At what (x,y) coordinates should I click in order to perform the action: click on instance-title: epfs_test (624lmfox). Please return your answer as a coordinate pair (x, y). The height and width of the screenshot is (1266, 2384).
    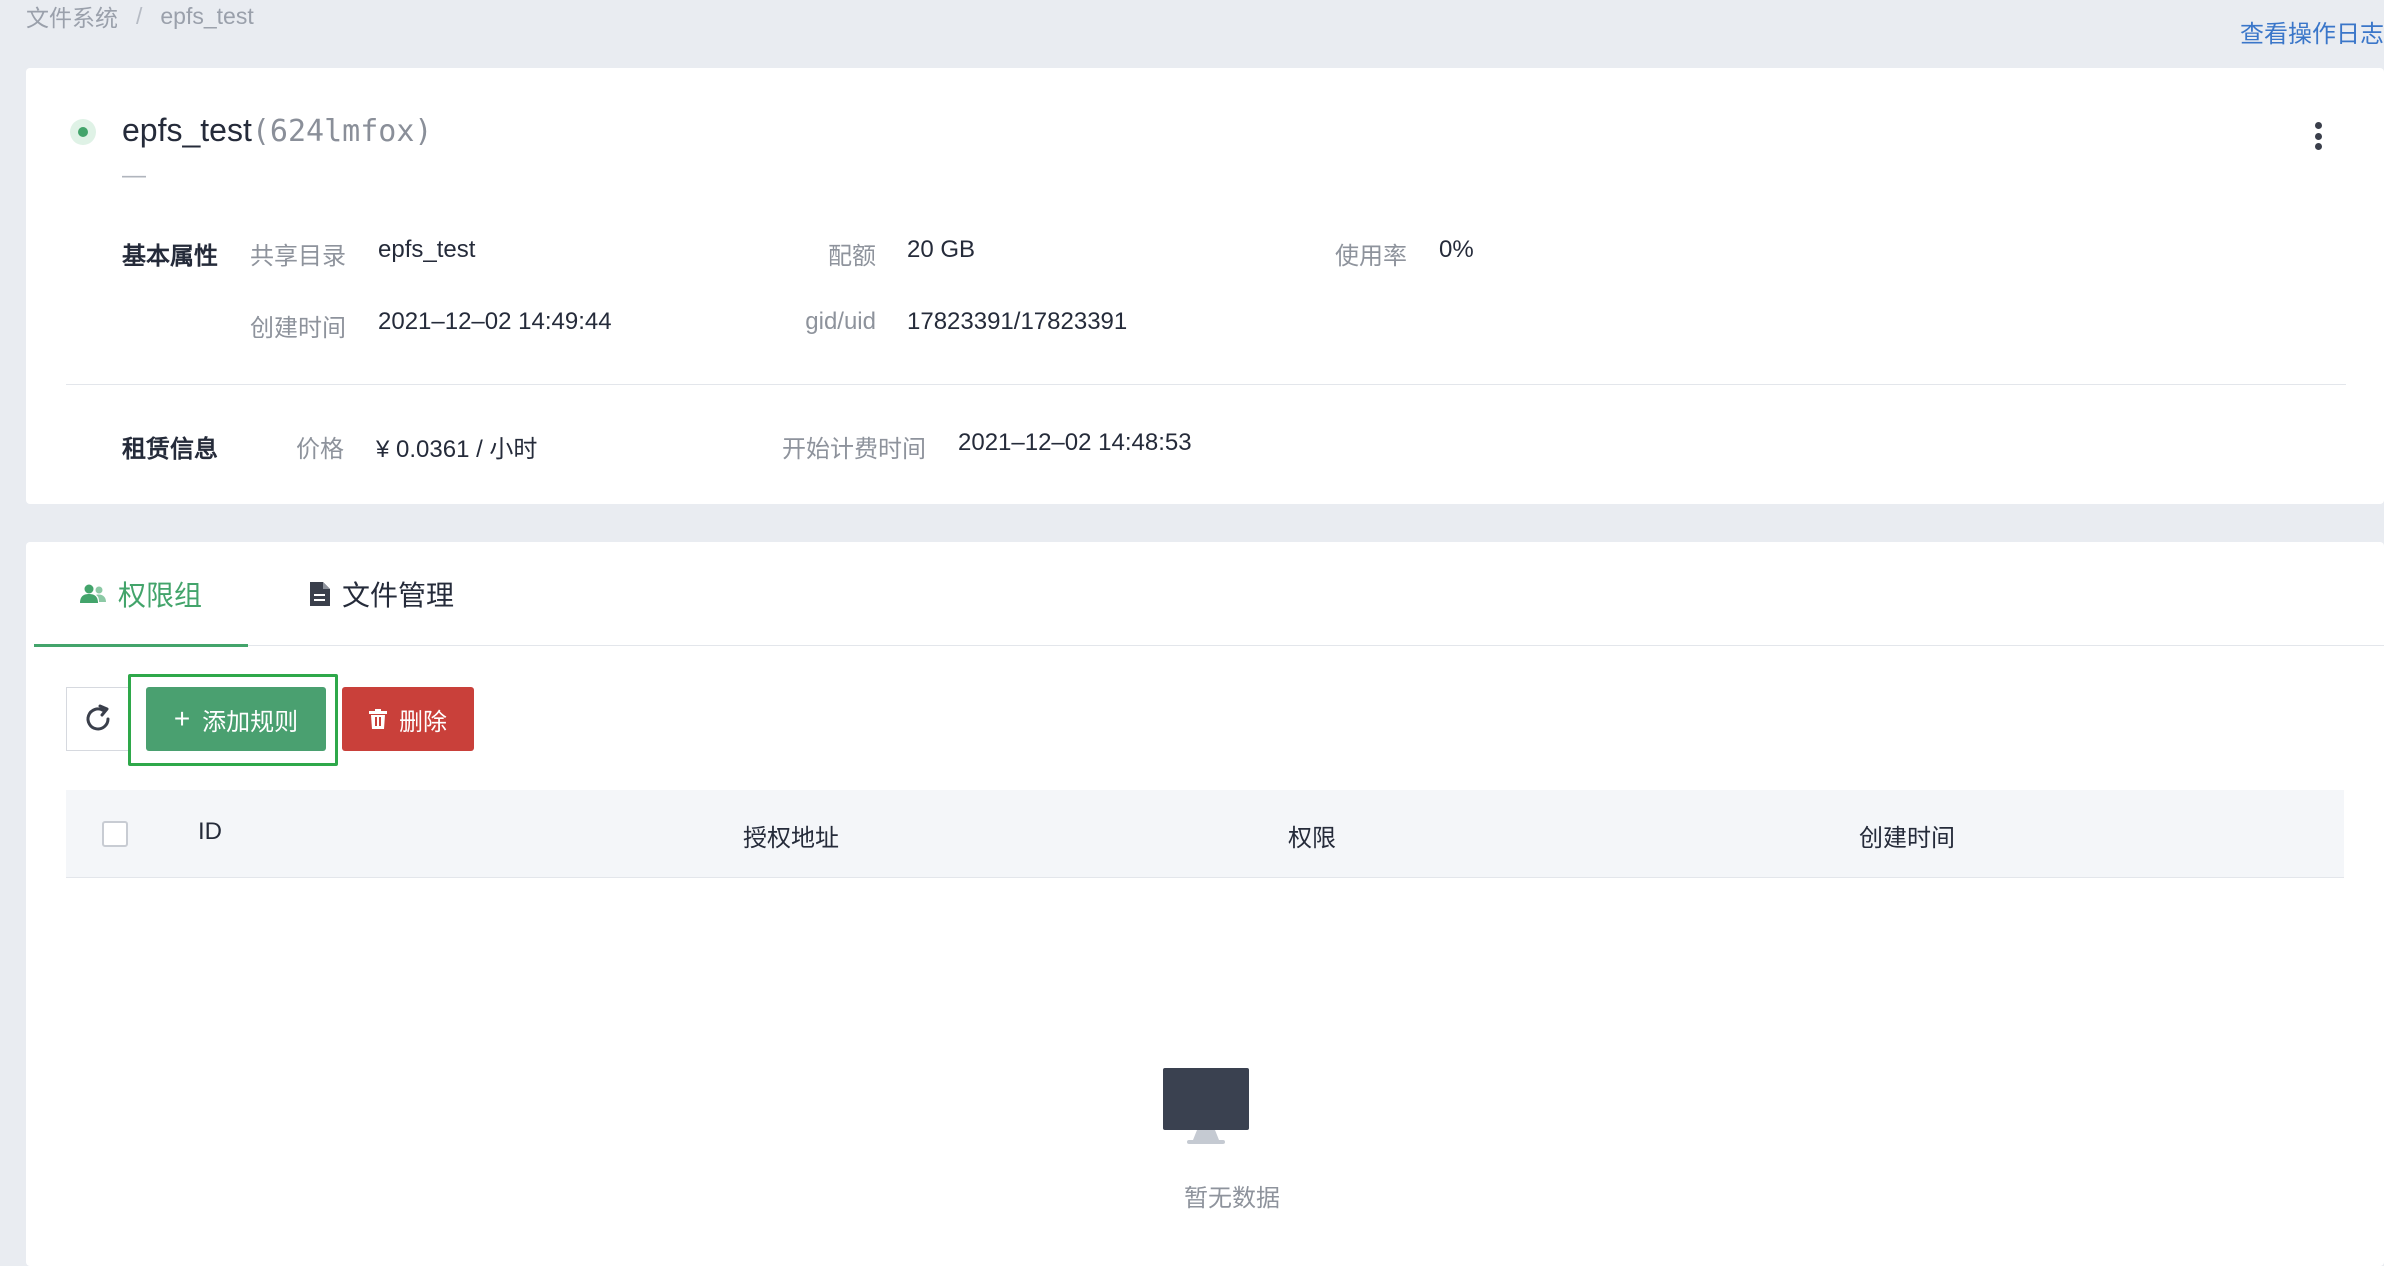
    Looking at the image, I should click on (277, 130).